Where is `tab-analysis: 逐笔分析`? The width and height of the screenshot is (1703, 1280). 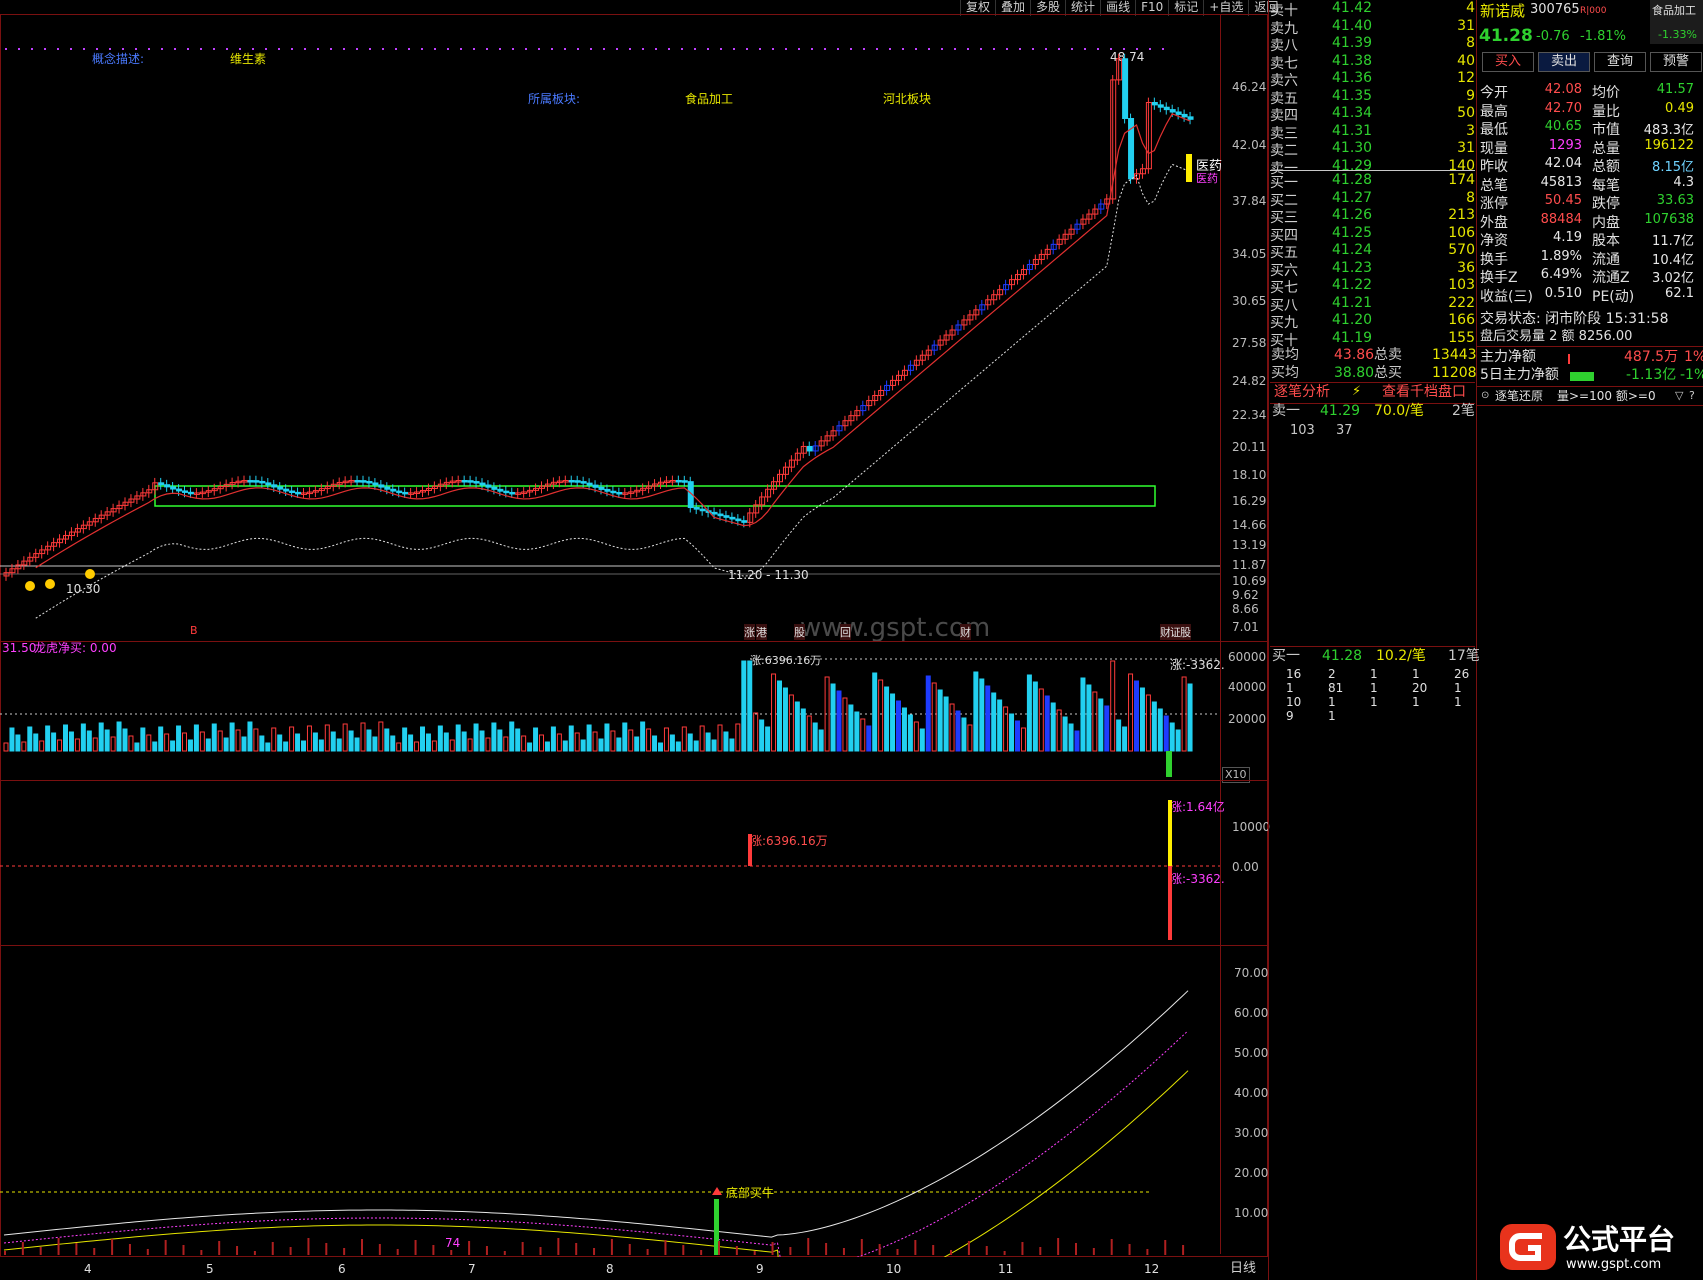
tab-analysis: 逐笔分析 is located at coordinates (1302, 392).